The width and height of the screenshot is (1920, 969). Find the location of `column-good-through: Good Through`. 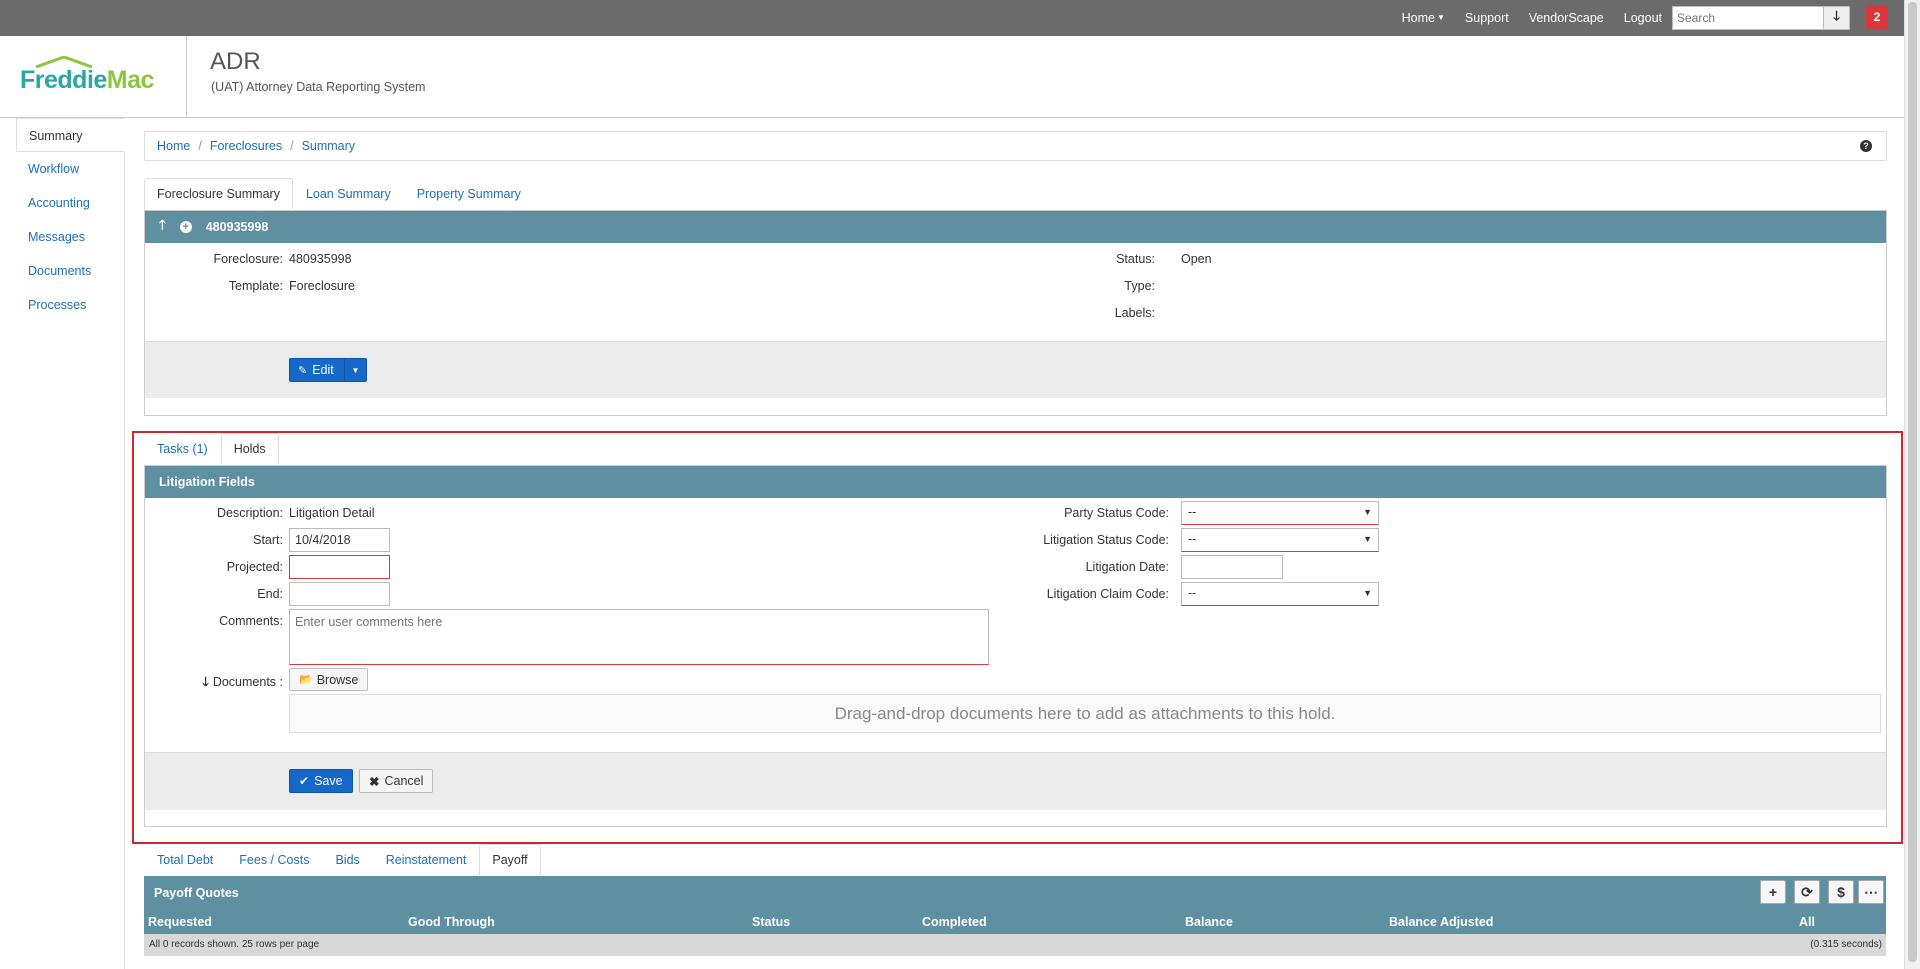

column-good-through: Good Through is located at coordinates (451, 922).